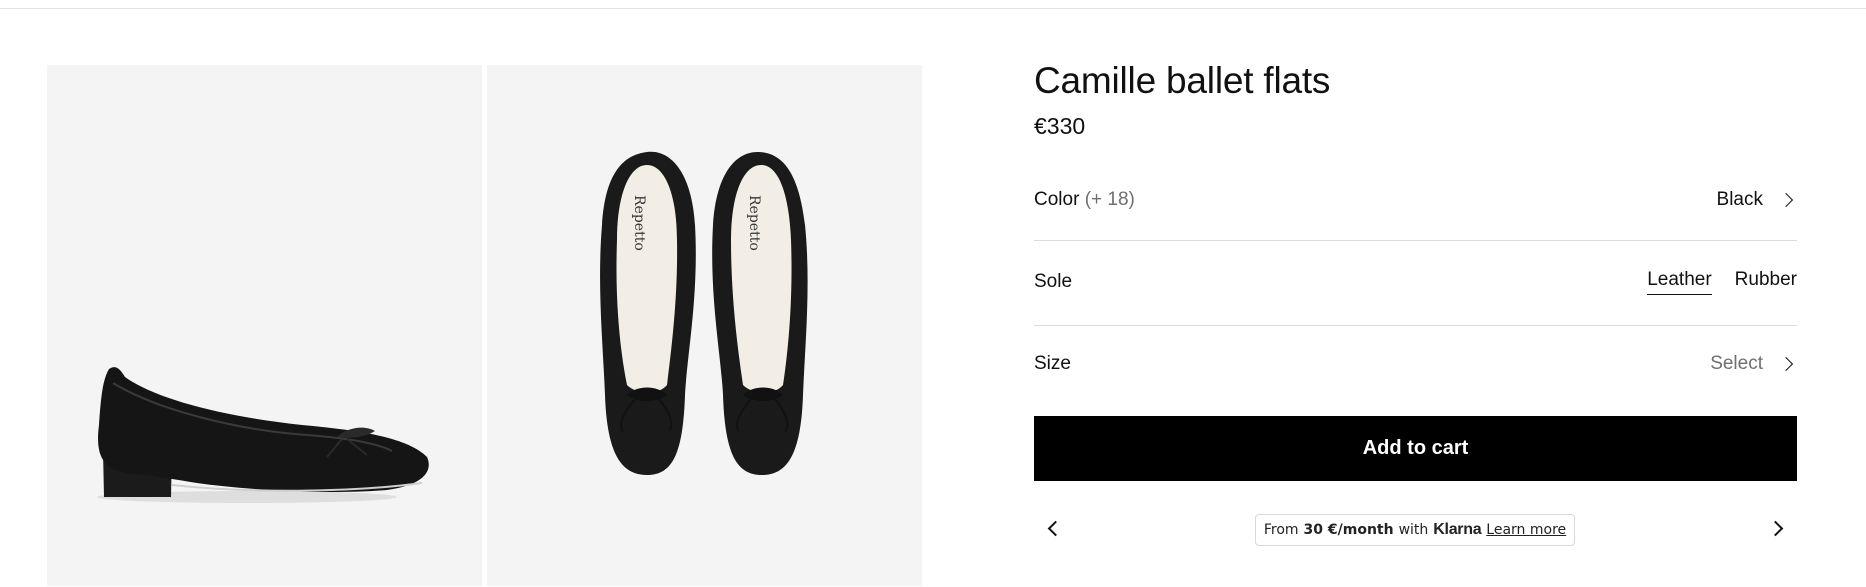 This screenshot has height=587, width=1866. Describe the element at coordinates (1415, 448) in the screenshot. I see `add-to-cart-button: Add to cart` at that location.